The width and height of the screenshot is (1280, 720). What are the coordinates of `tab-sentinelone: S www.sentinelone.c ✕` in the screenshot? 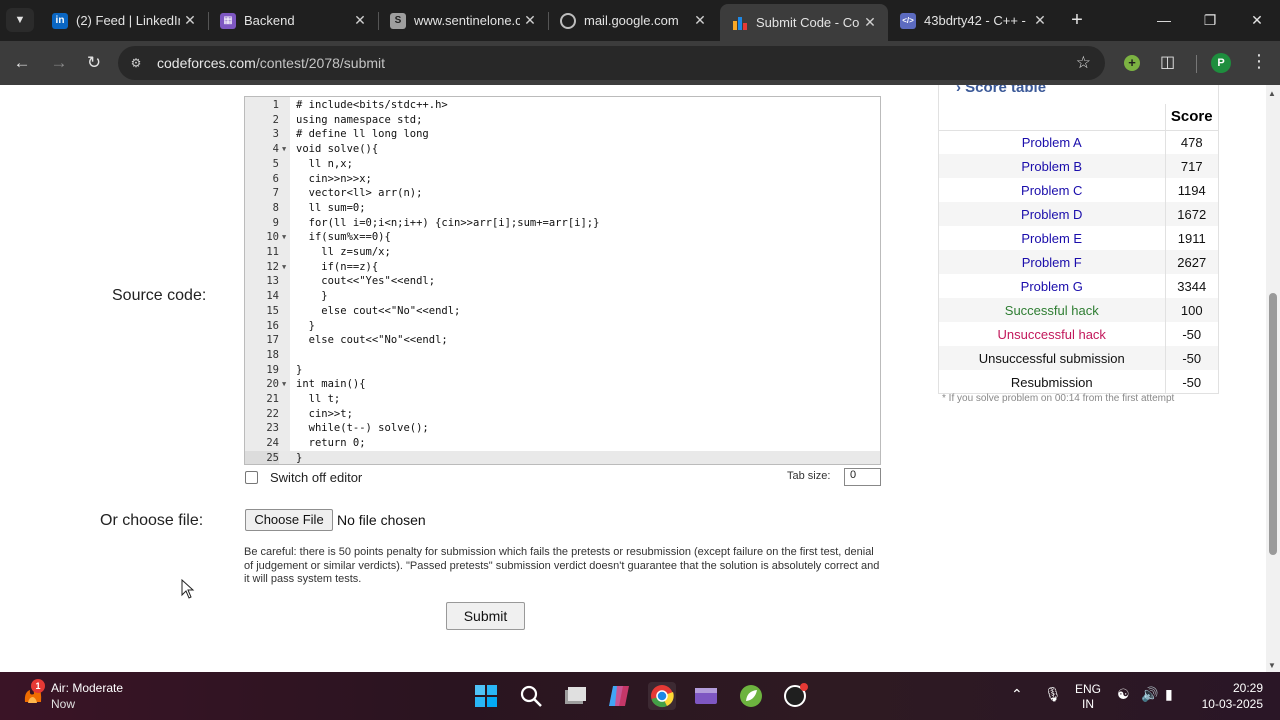 It's located at (463, 20).